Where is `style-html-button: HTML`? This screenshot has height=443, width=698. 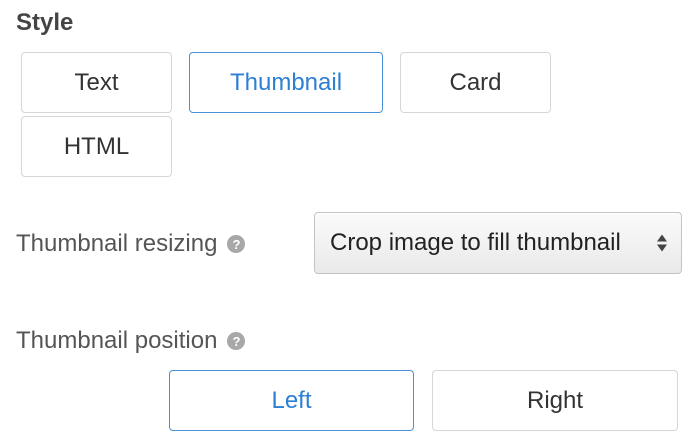
style-html-button: HTML is located at coordinates (96, 146).